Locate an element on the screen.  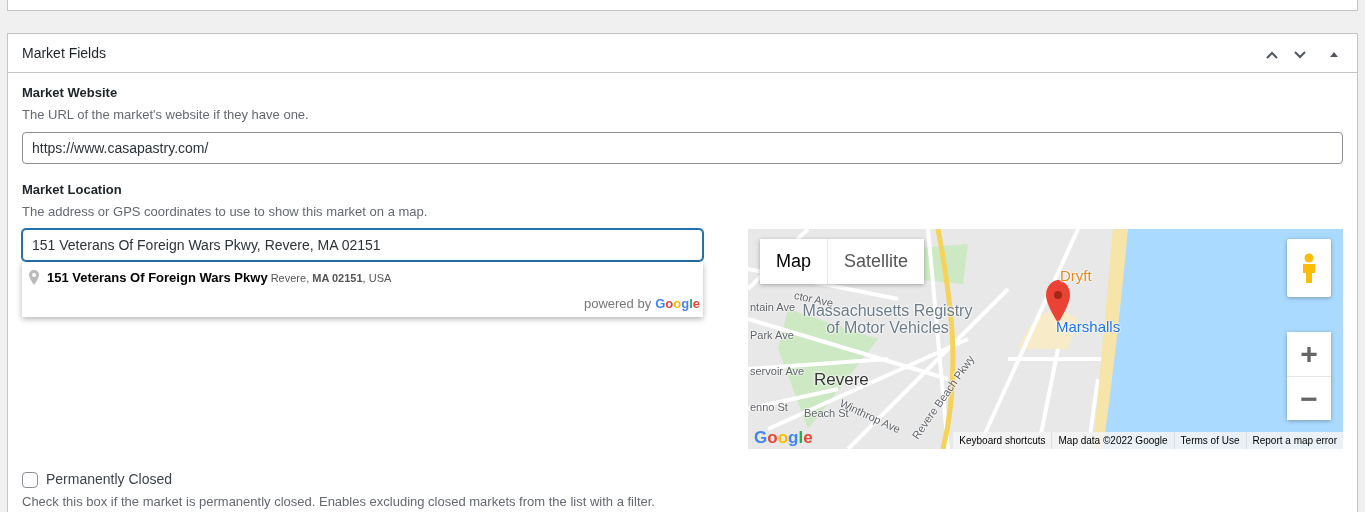
map-label: Revere is located at coordinates (841, 380).